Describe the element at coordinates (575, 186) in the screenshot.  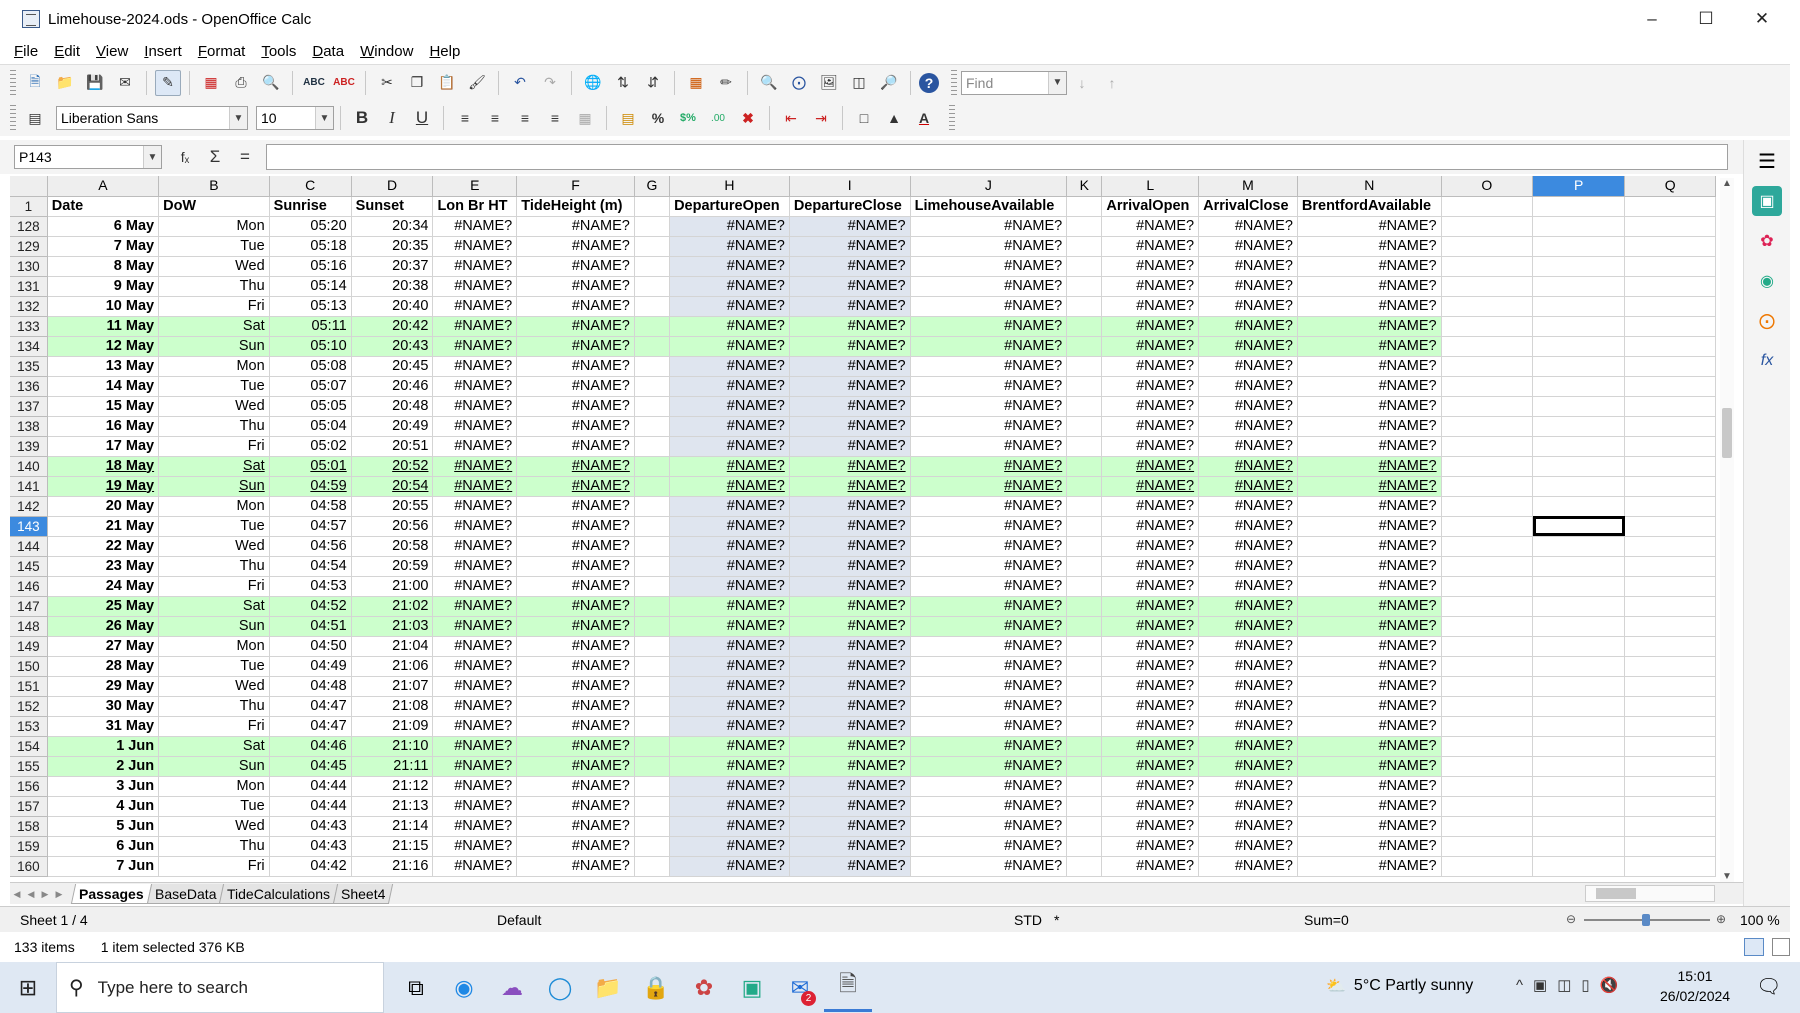
I see `column-header: F` at that location.